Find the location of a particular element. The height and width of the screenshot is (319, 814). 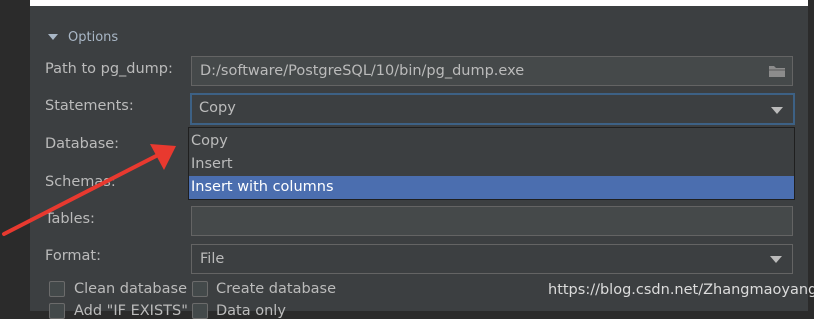

create-database-label: Create database is located at coordinates (276, 289).